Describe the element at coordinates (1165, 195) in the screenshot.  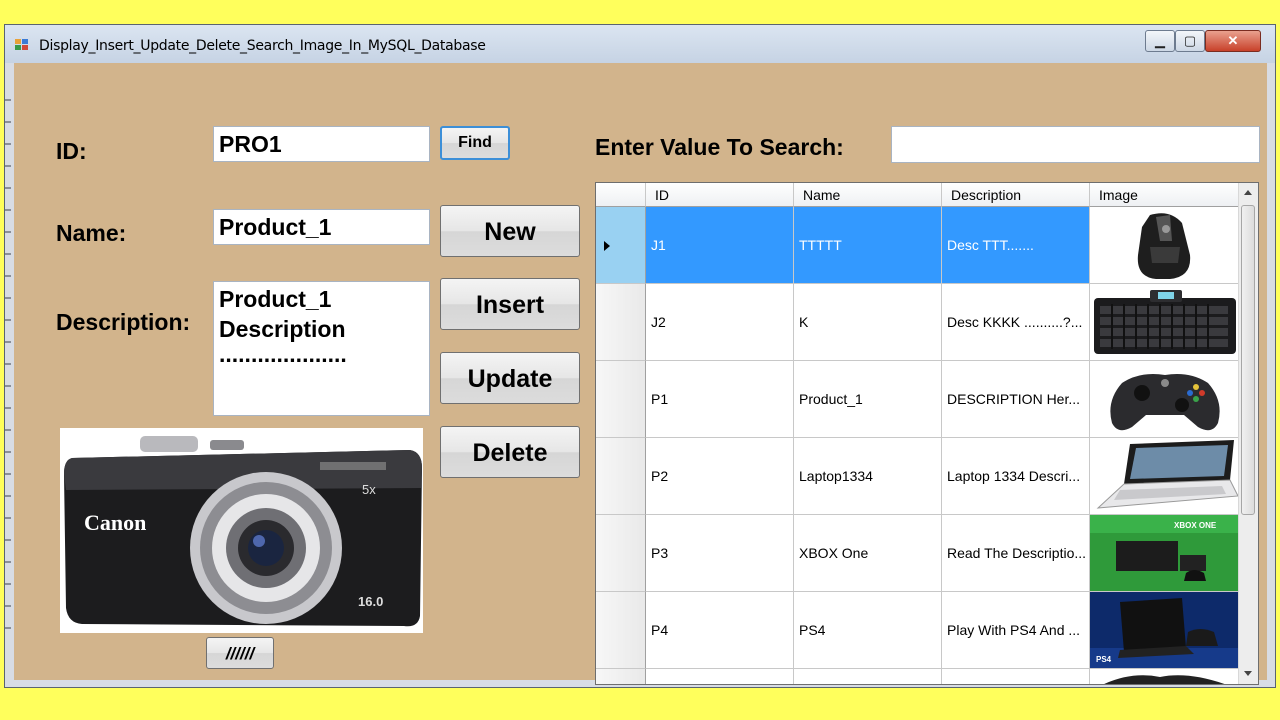
I see `column-header-image: Image` at that location.